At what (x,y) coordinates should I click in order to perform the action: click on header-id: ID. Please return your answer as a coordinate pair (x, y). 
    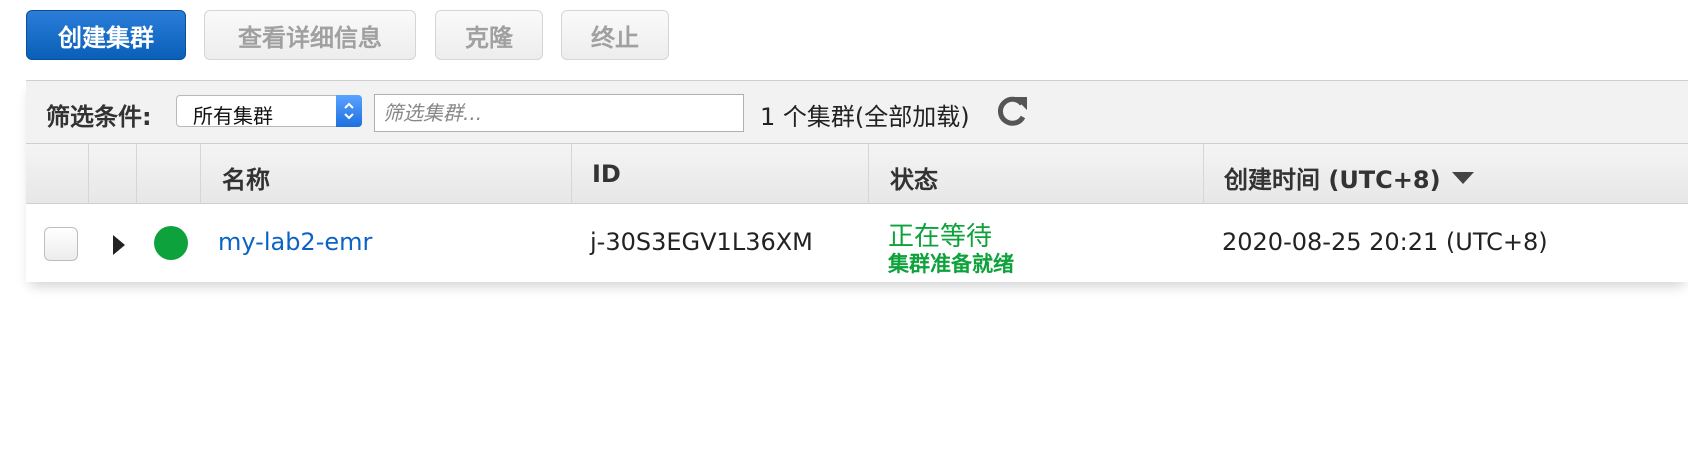
    Looking at the image, I should click on (606, 174).